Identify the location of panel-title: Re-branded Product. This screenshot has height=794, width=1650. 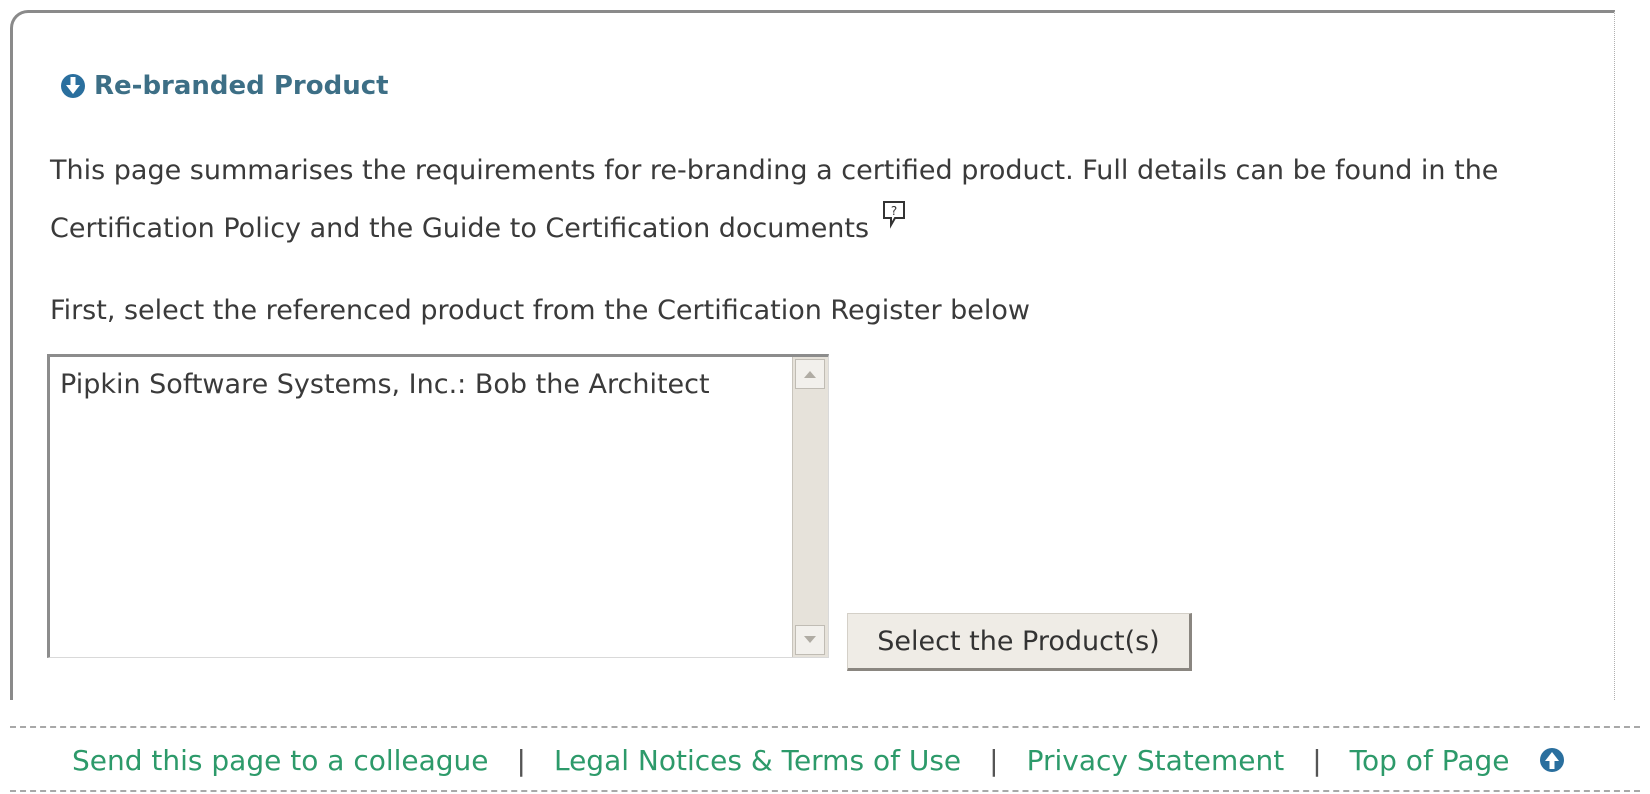
(224, 86).